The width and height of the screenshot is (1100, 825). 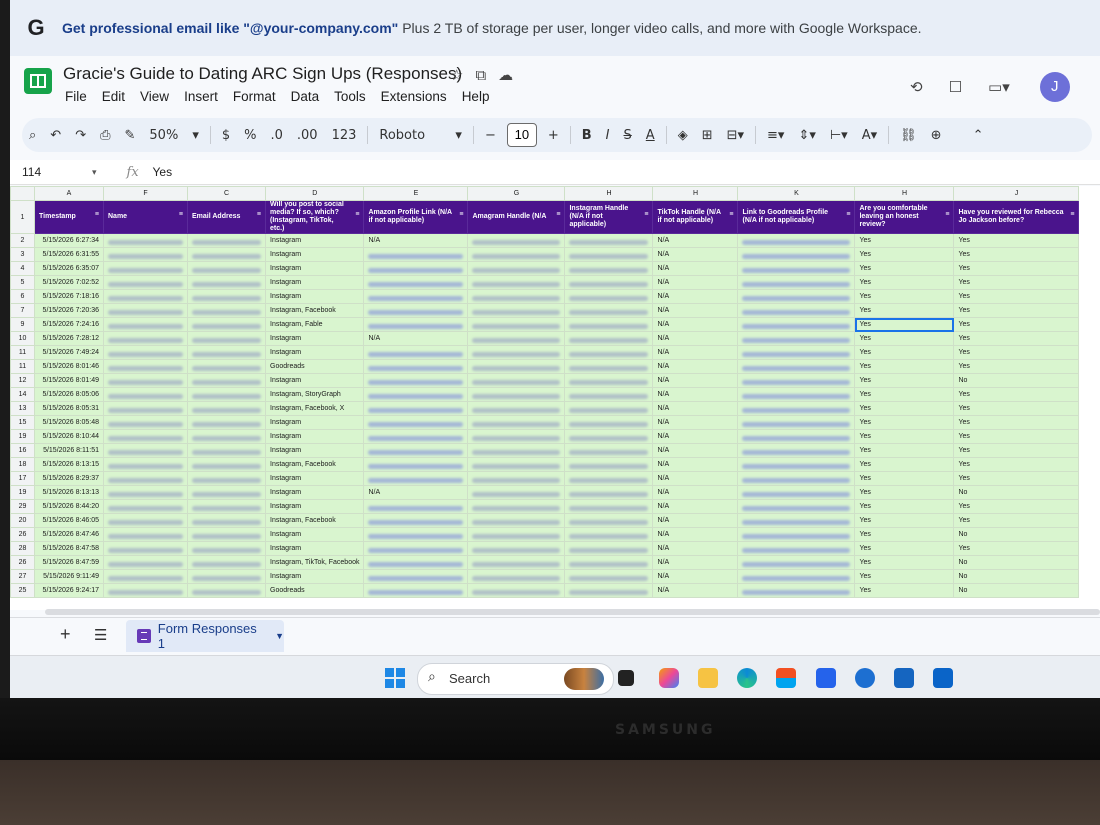 What do you see at coordinates (943, 678) in the screenshot?
I see `outlook-new-icon` at bounding box center [943, 678].